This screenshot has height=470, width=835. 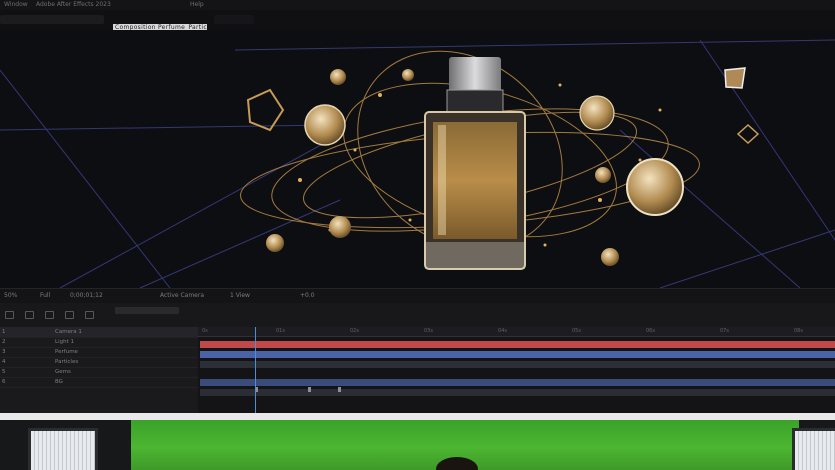 What do you see at coordinates (73, 4) in the screenshot?
I see `menu-item: Adobe After Effects 2023` at bounding box center [73, 4].